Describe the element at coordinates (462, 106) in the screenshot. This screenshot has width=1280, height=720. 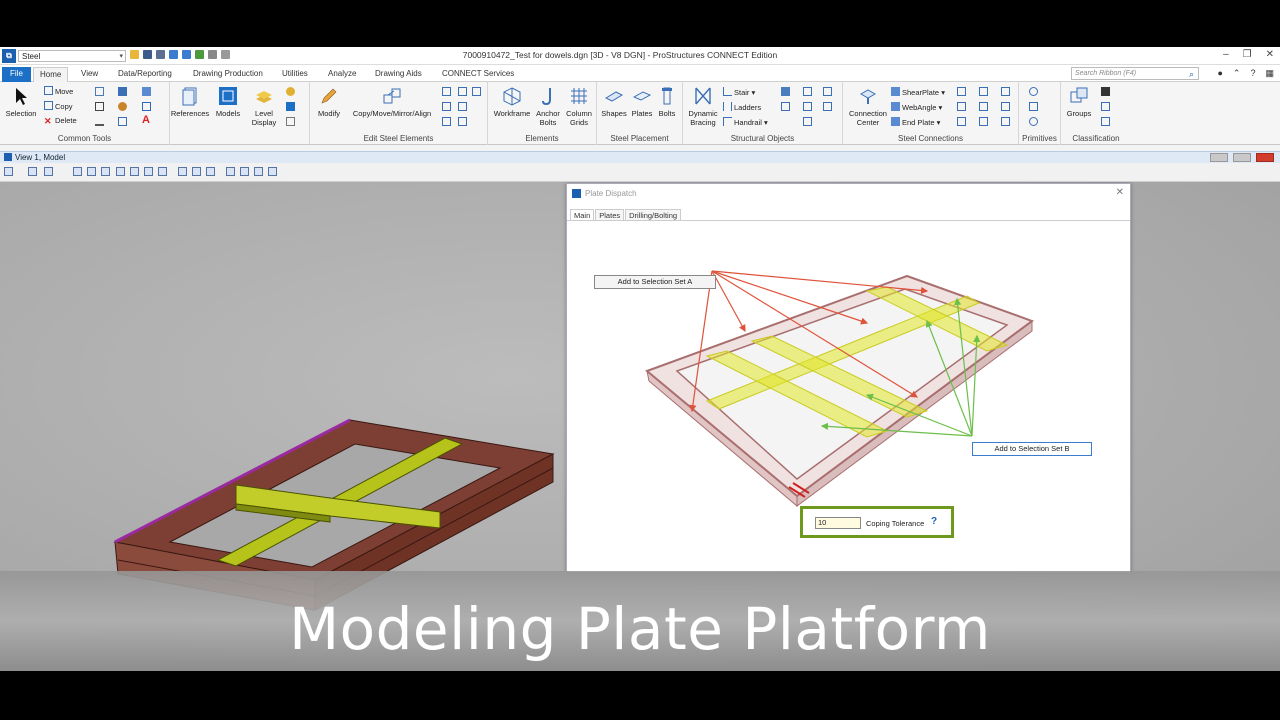
I see `cope-icon` at that location.